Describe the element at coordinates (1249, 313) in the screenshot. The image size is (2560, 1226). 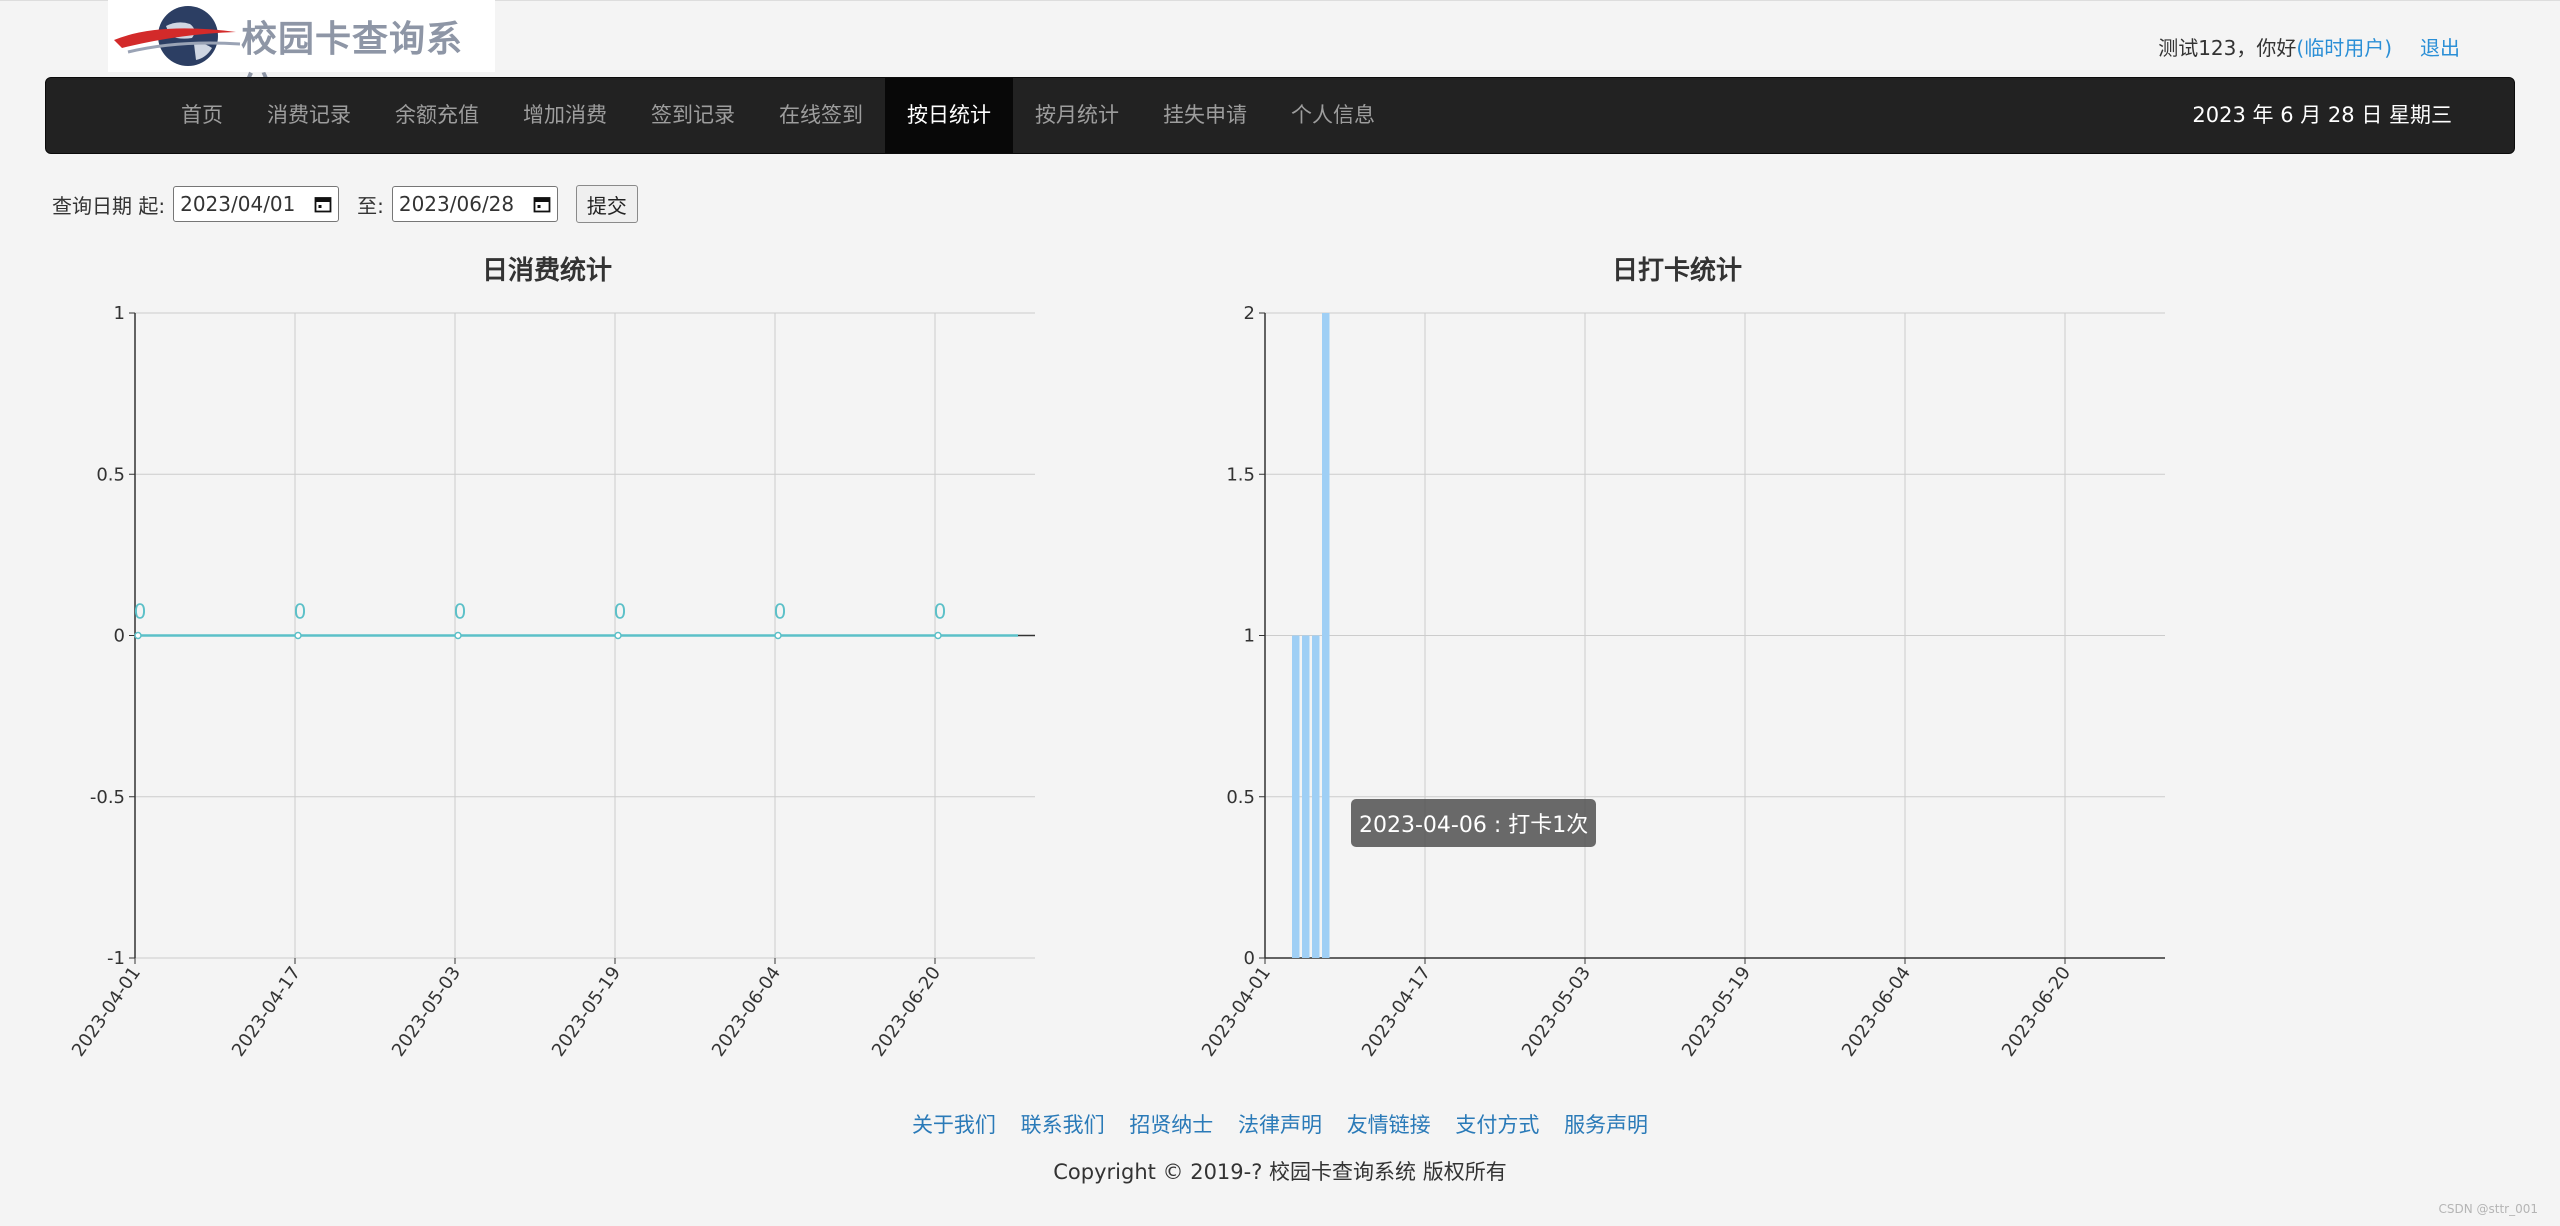
I see `y-tick-label: 2` at that location.